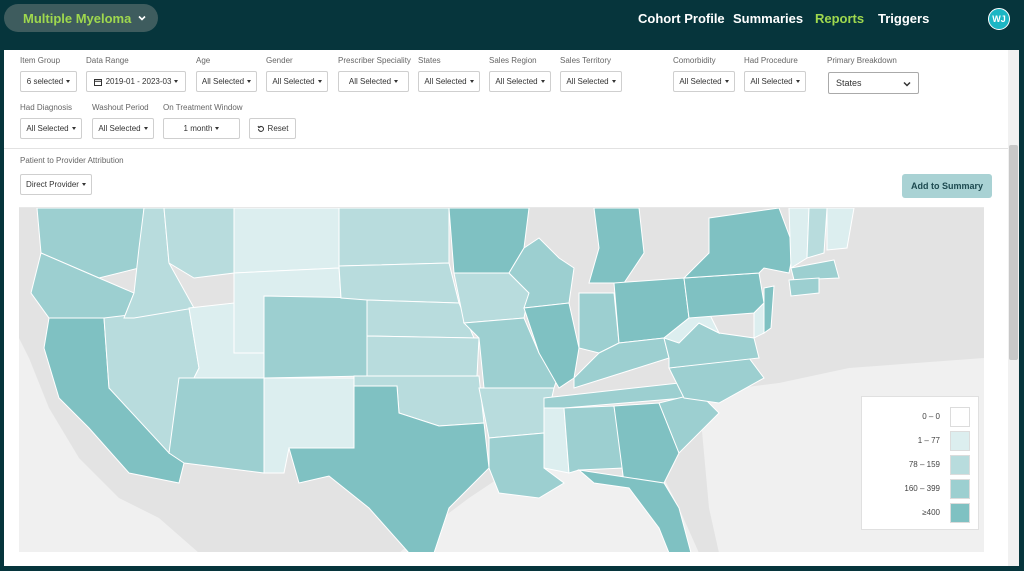 Image resolution: width=1024 pixels, height=571 pixels. What do you see at coordinates (272, 128) in the screenshot?
I see `reset-button: Reset` at bounding box center [272, 128].